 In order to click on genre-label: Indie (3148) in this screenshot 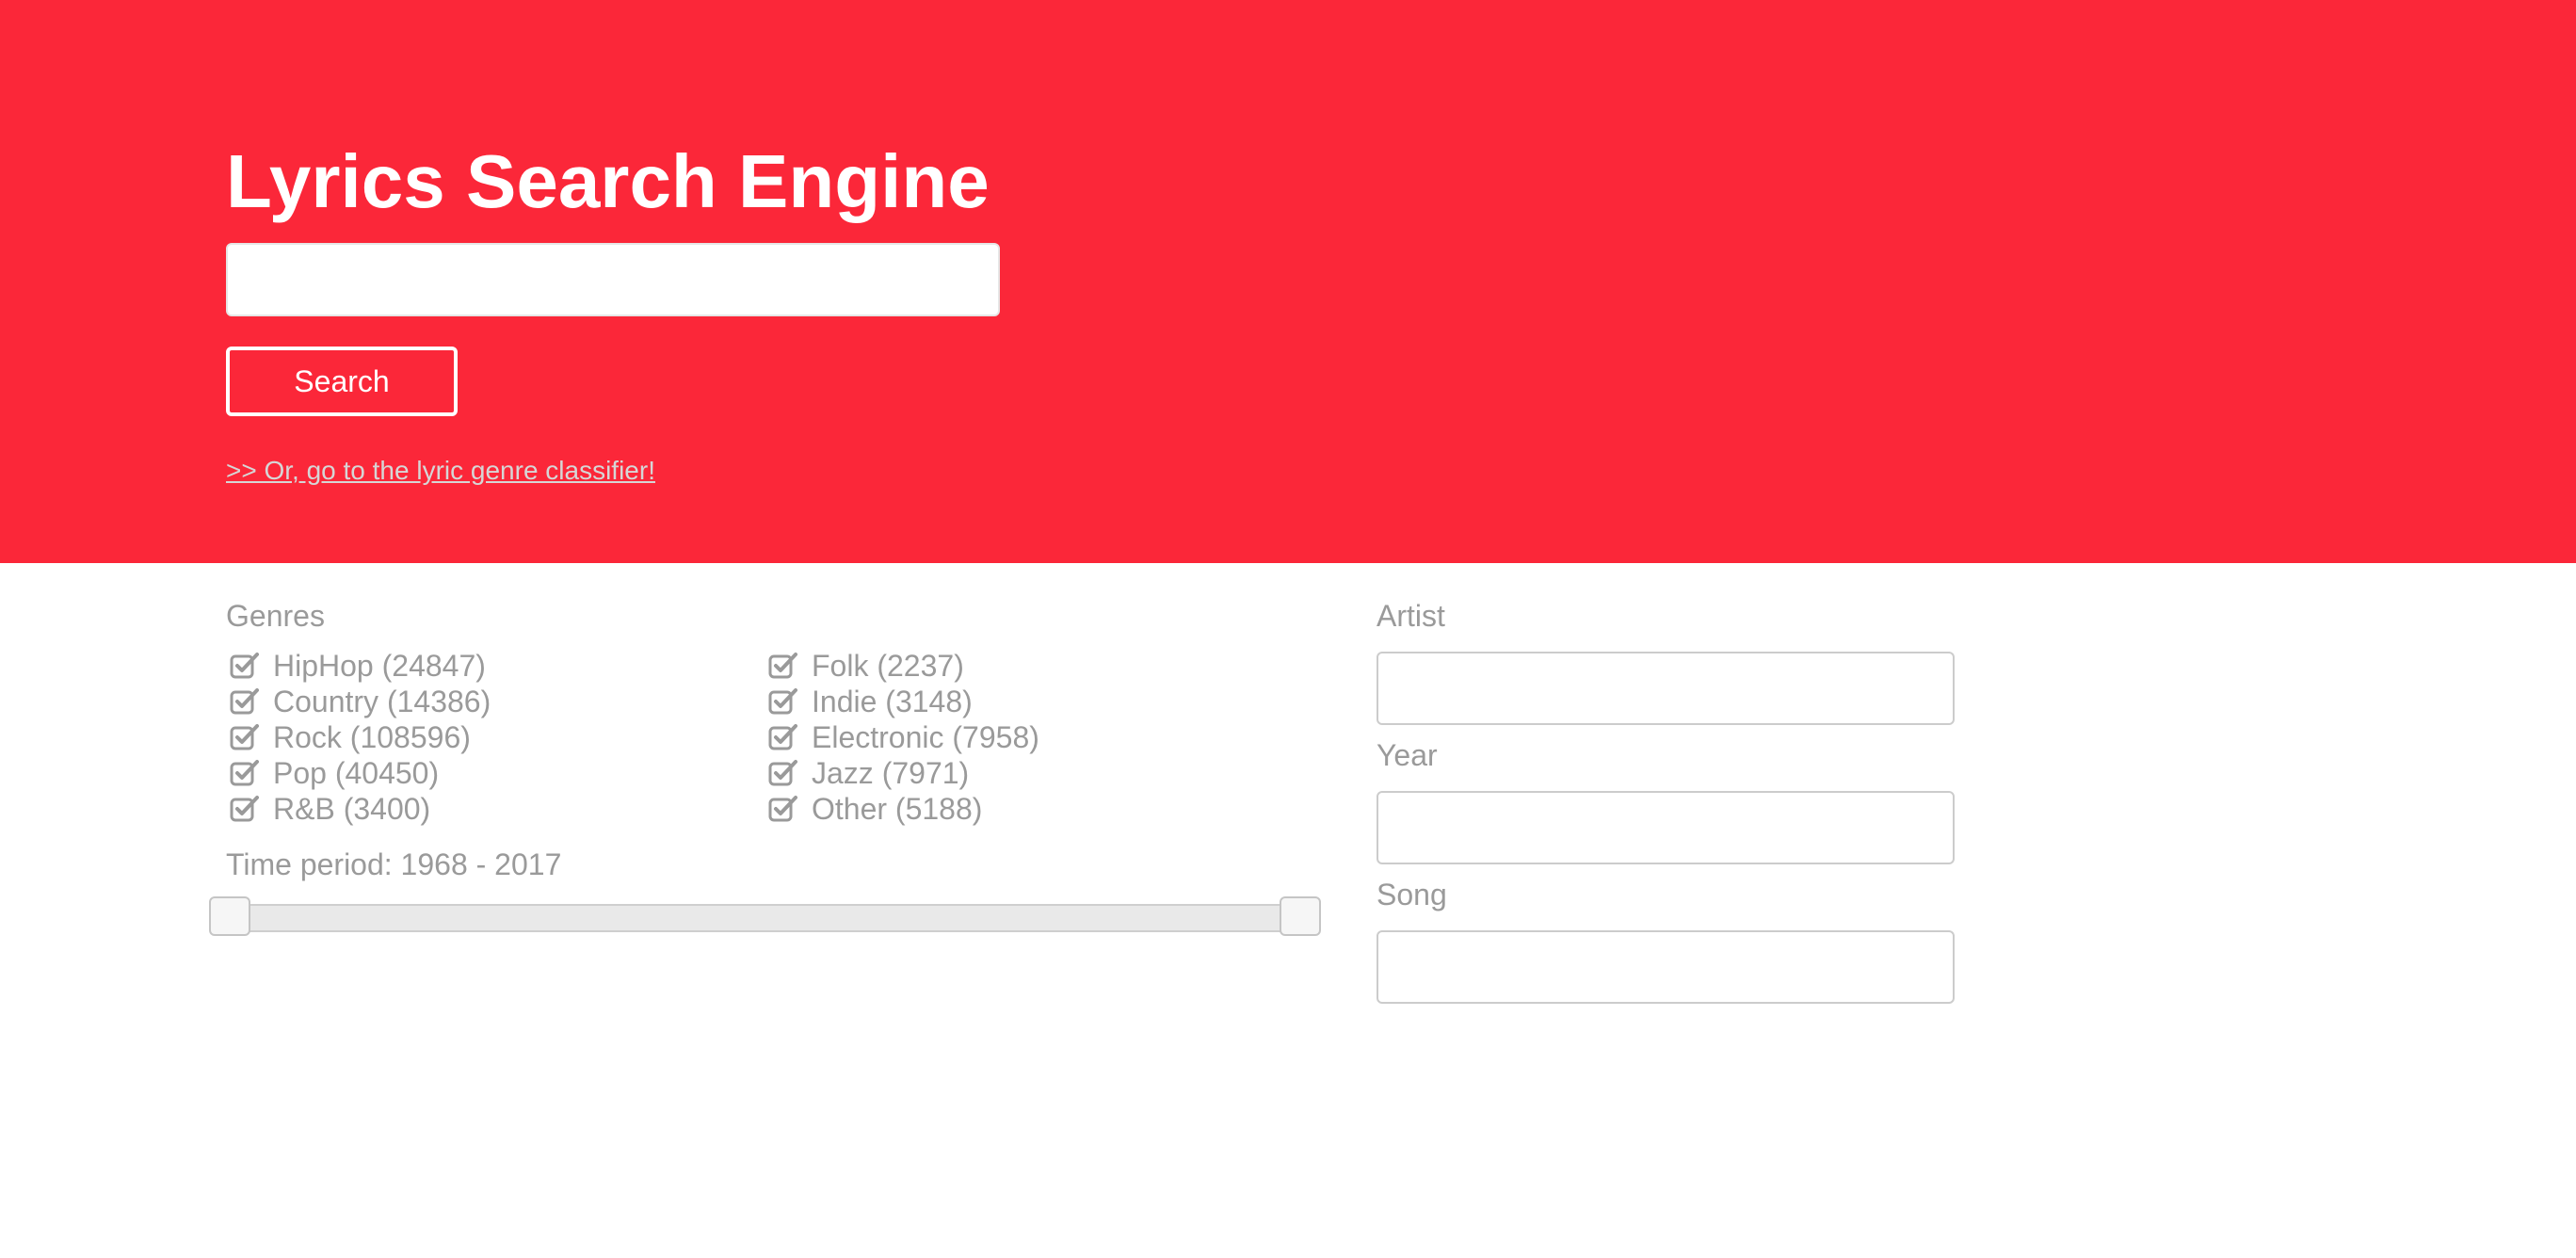, I will do `click(892, 701)`.